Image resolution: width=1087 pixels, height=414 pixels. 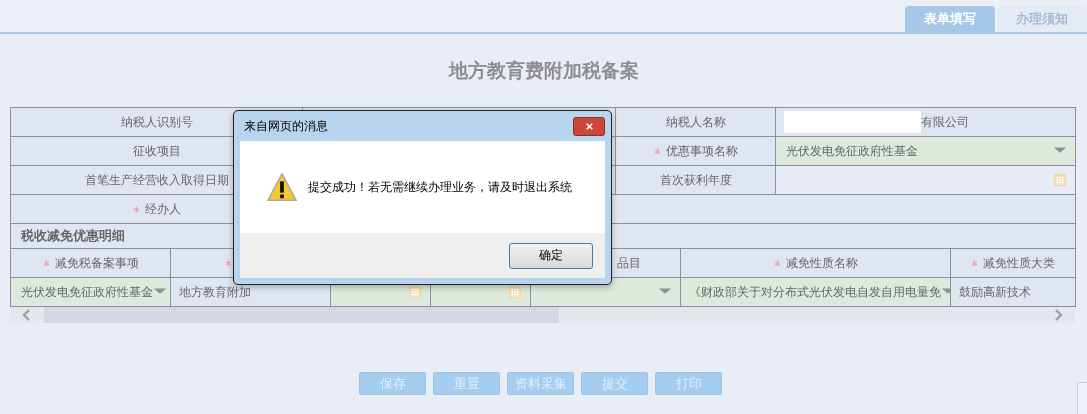 I want to click on tab: 办理须知, so click(x=1042, y=19).